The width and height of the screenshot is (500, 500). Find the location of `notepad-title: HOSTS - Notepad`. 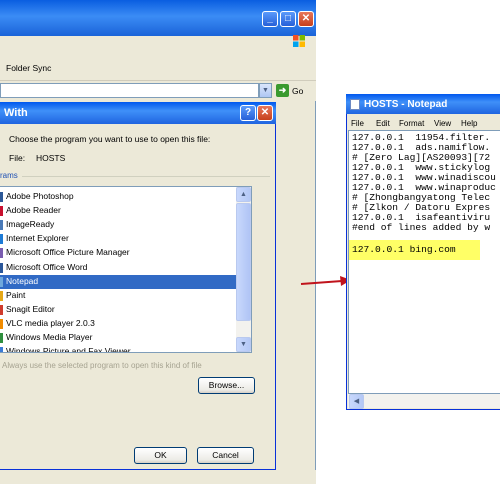

notepad-title: HOSTS - Notepad is located at coordinates (406, 104).